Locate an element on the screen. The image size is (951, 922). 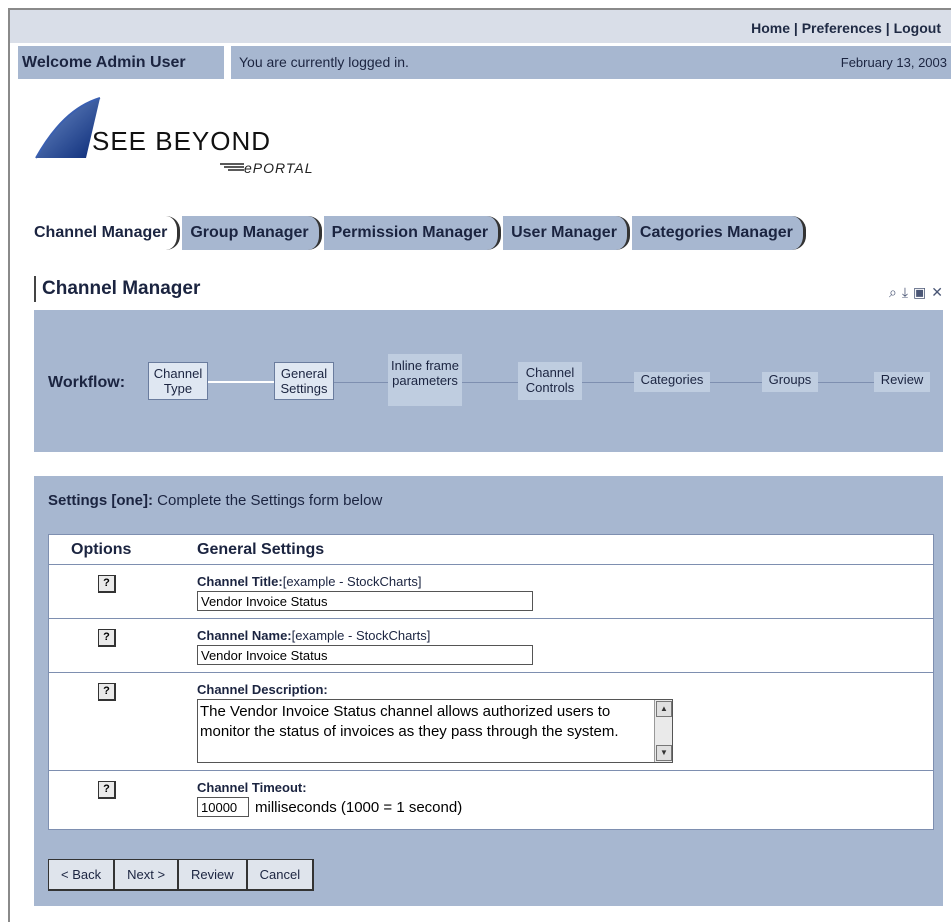
workflow-step-groups: Groups is located at coordinates (790, 382).